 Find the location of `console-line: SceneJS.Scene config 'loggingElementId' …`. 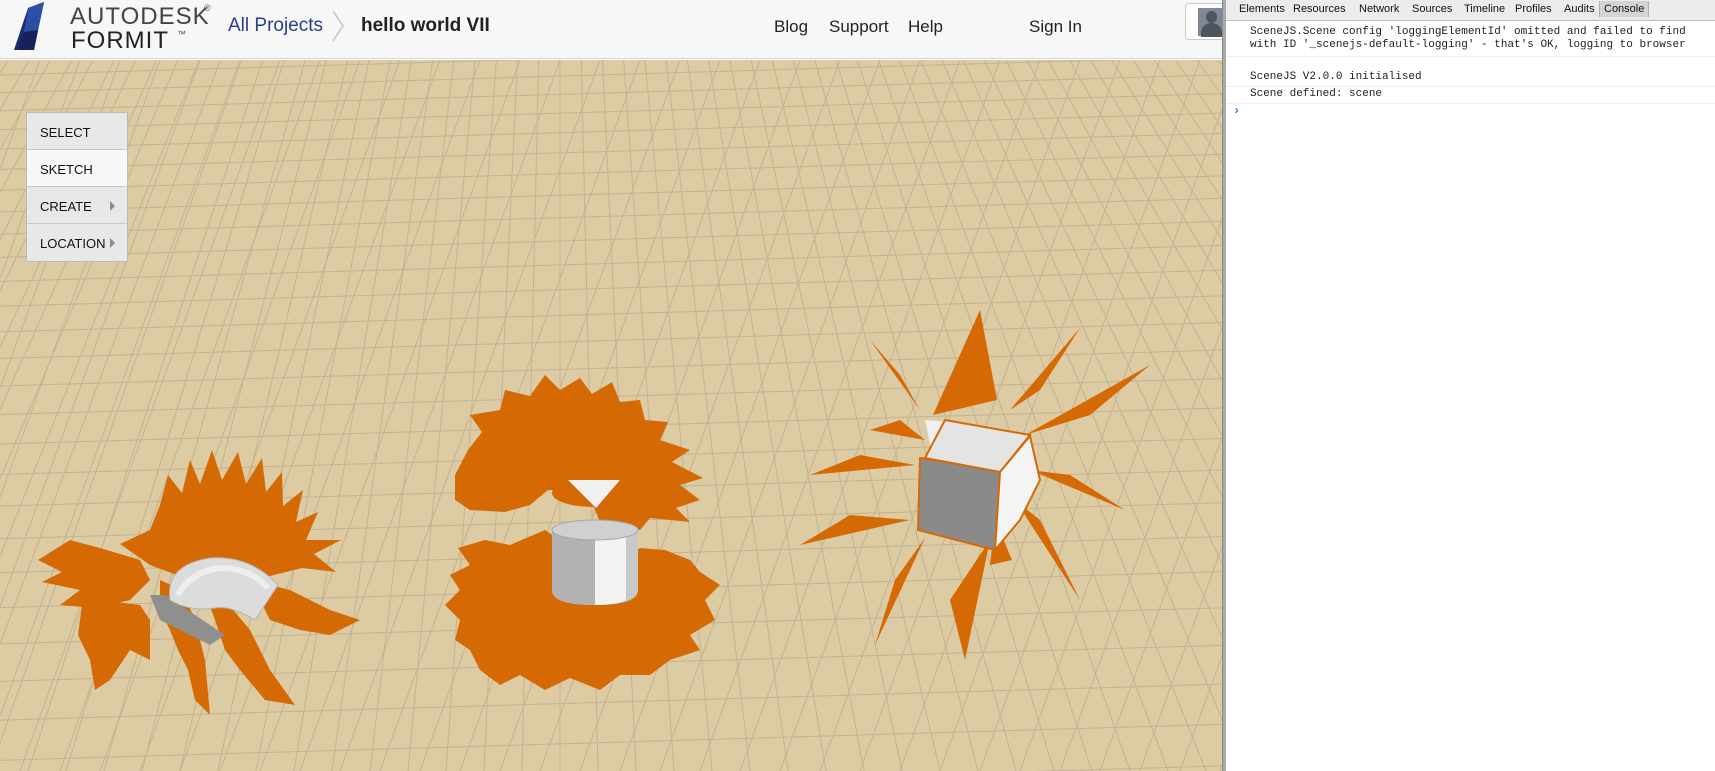

console-line: SceneJS.Scene config 'loggingElementId' … is located at coordinates (1468, 32).